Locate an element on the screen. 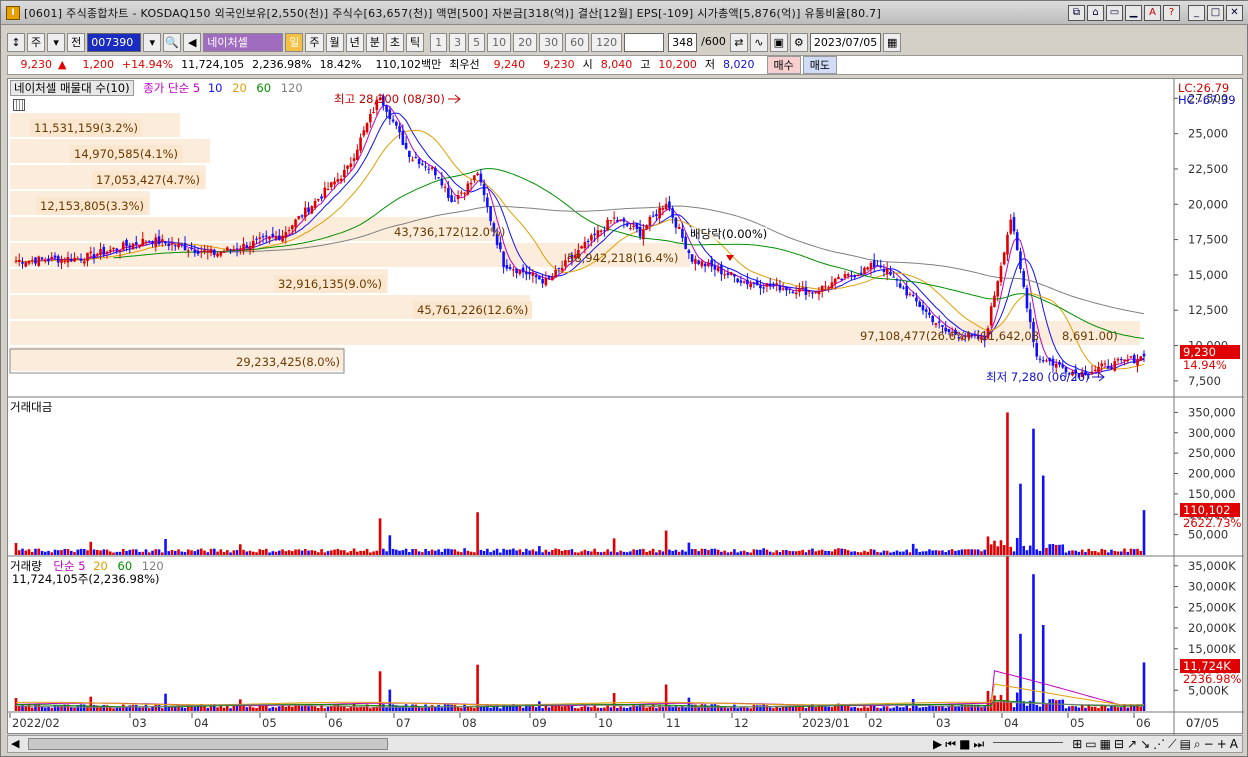  interval-1: 1 is located at coordinates (439, 42).